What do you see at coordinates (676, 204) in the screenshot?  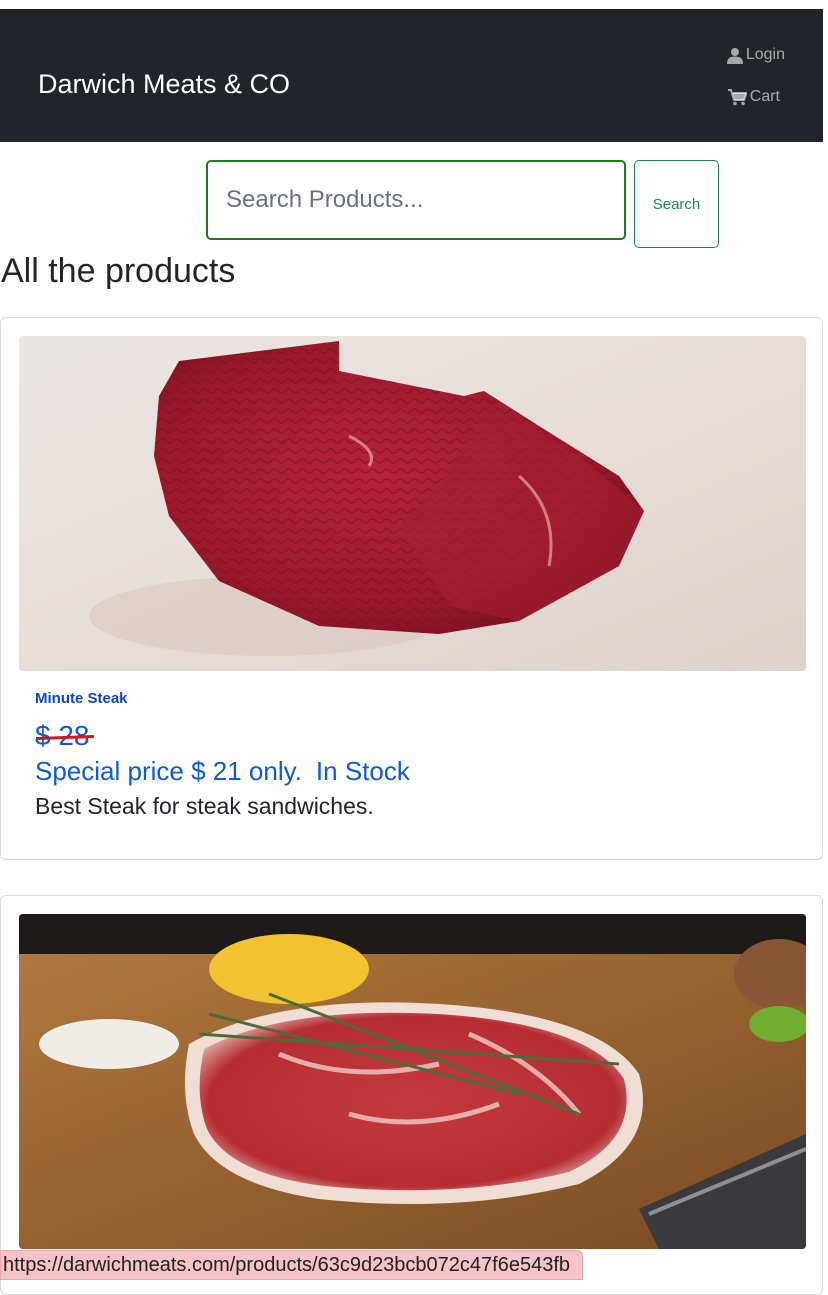 I see `search-button: Search` at bounding box center [676, 204].